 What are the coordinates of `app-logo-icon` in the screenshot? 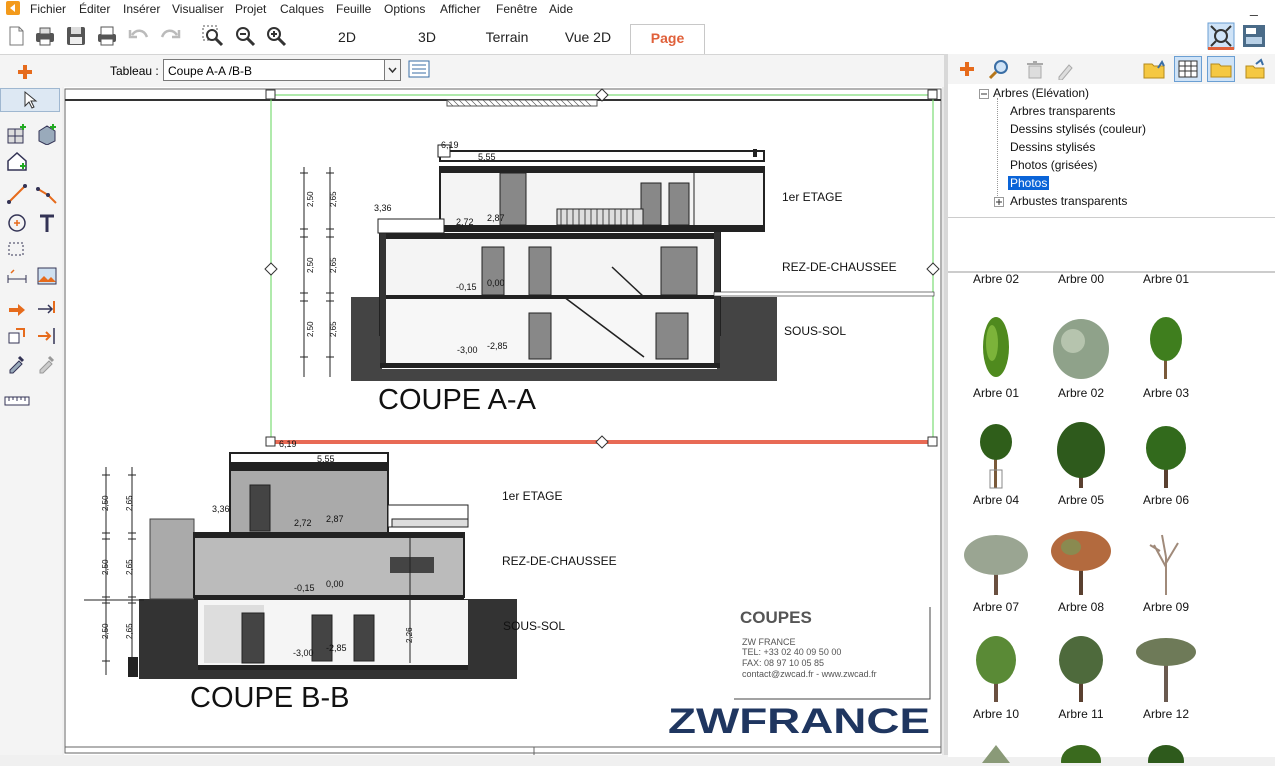 It's located at (13, 8).